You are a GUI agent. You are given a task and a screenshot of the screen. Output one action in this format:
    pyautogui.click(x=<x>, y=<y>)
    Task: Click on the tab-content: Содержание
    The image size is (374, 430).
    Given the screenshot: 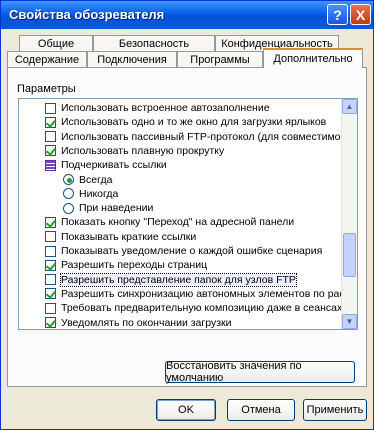 What is the action you would take?
    pyautogui.click(x=47, y=59)
    